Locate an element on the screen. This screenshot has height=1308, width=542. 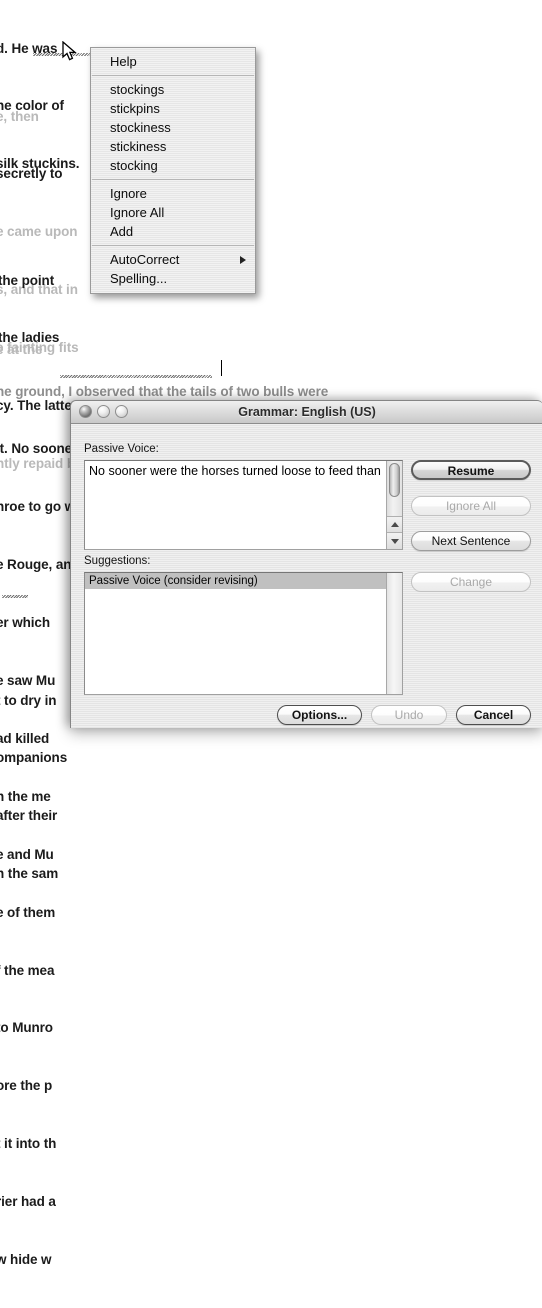
doc-line: t it into th is located at coordinates (28, 1144).